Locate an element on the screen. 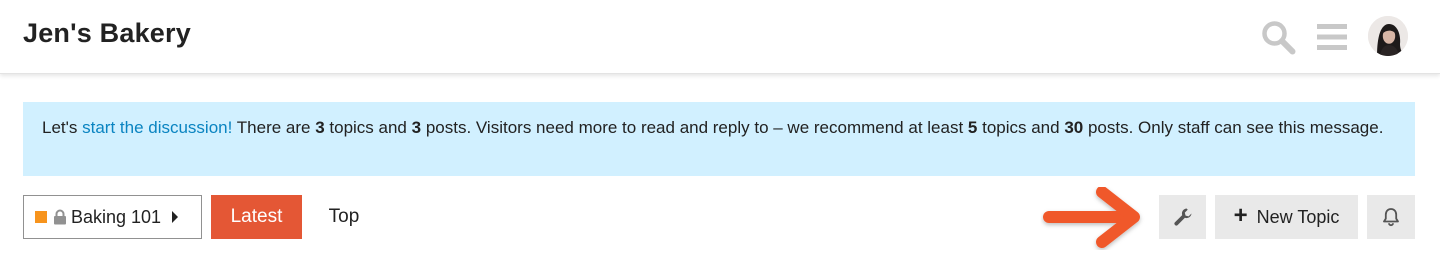  wrench-icon is located at coordinates (1182, 217).